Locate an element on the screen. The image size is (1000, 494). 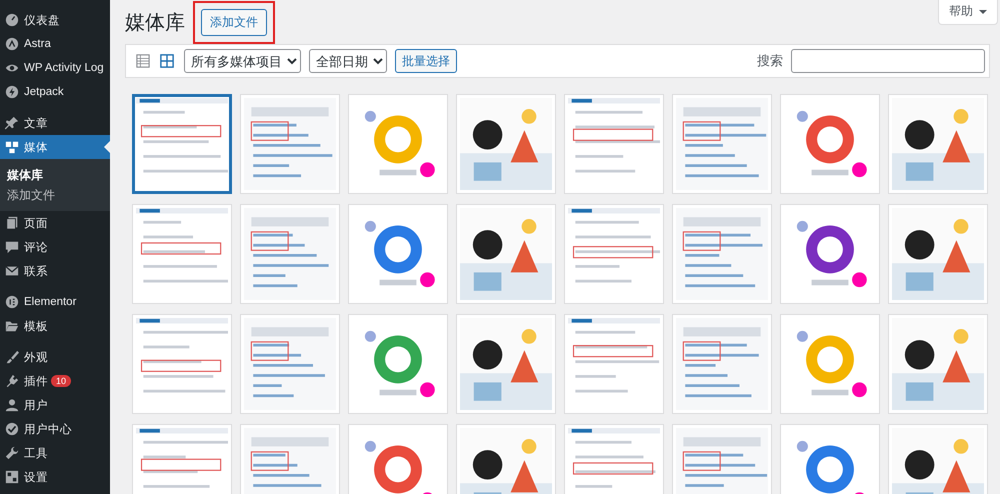
menu-item: Elementor is located at coordinates (55, 302).